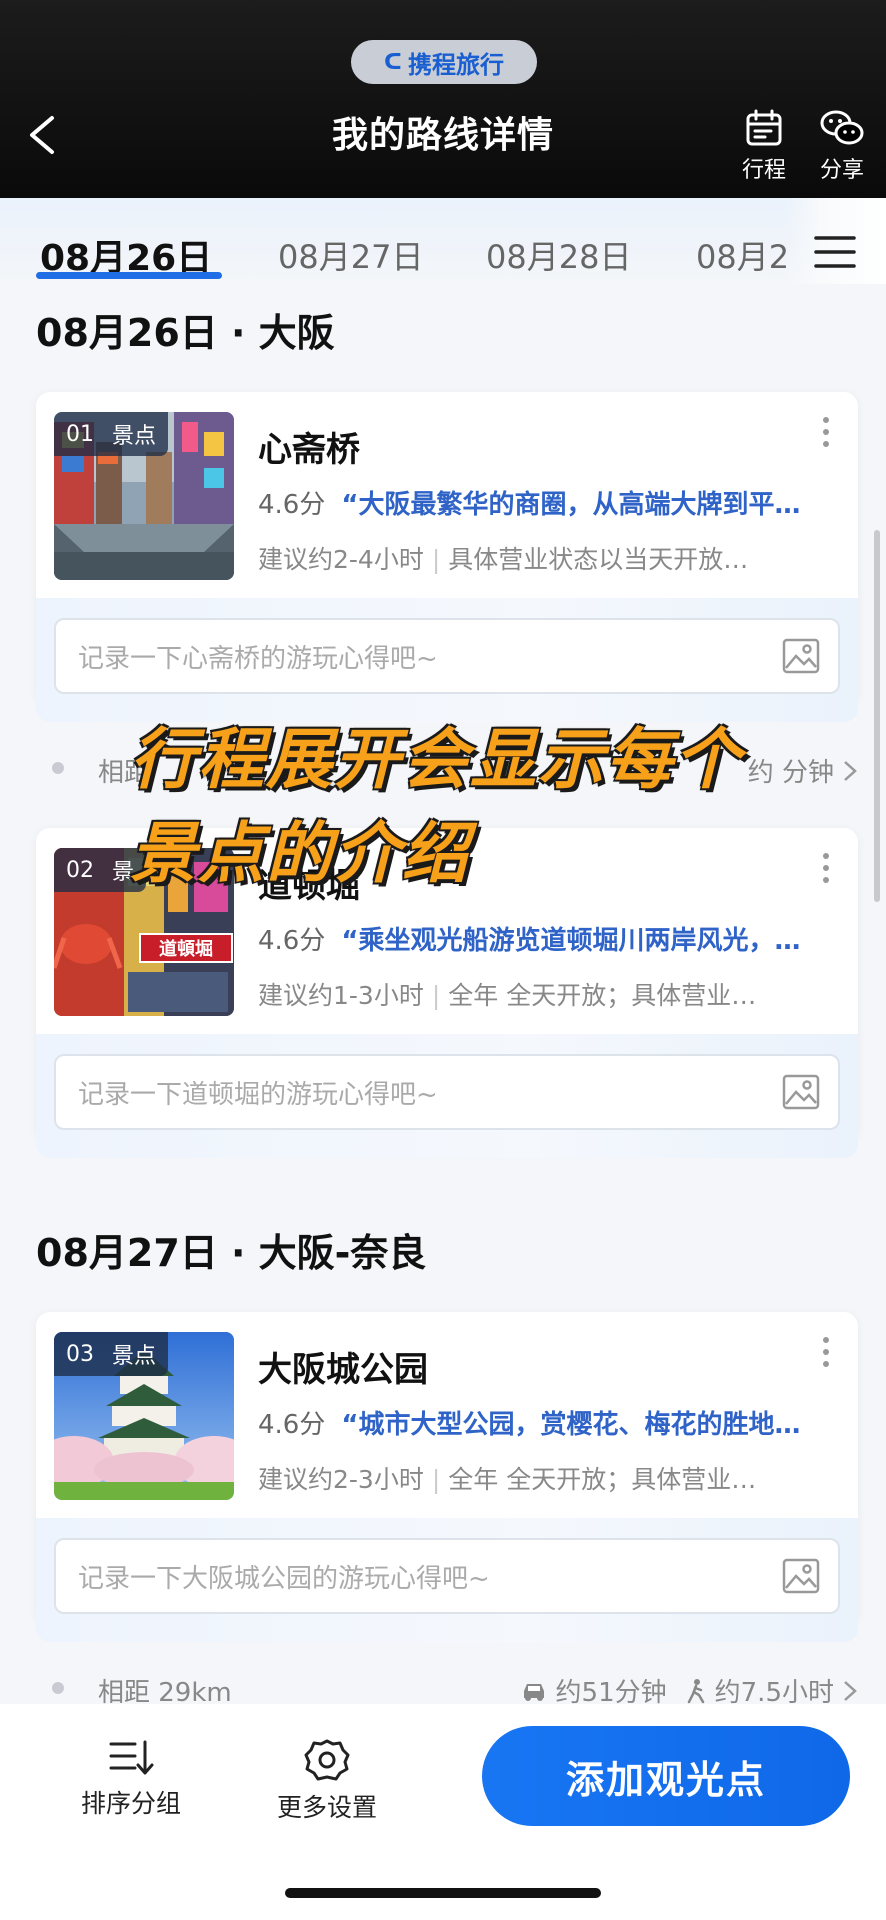  Describe the element at coordinates (131, 1779) in the screenshot. I see `sort-group-button: 排序分组` at that location.